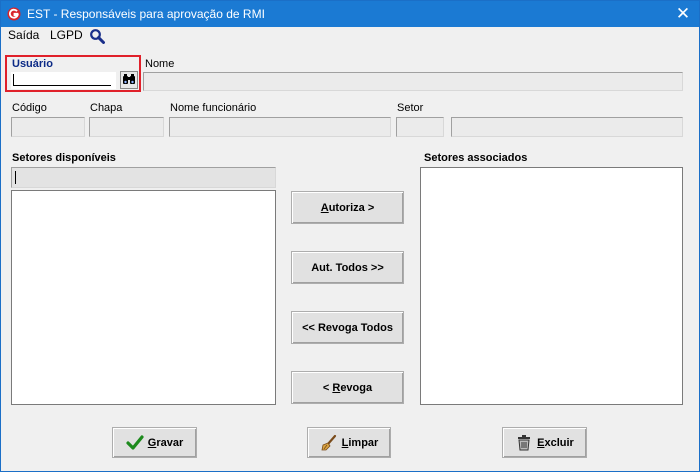  Describe the element at coordinates (213, 108) in the screenshot. I see `nome-funcionario-label: Nome funcionário` at that location.